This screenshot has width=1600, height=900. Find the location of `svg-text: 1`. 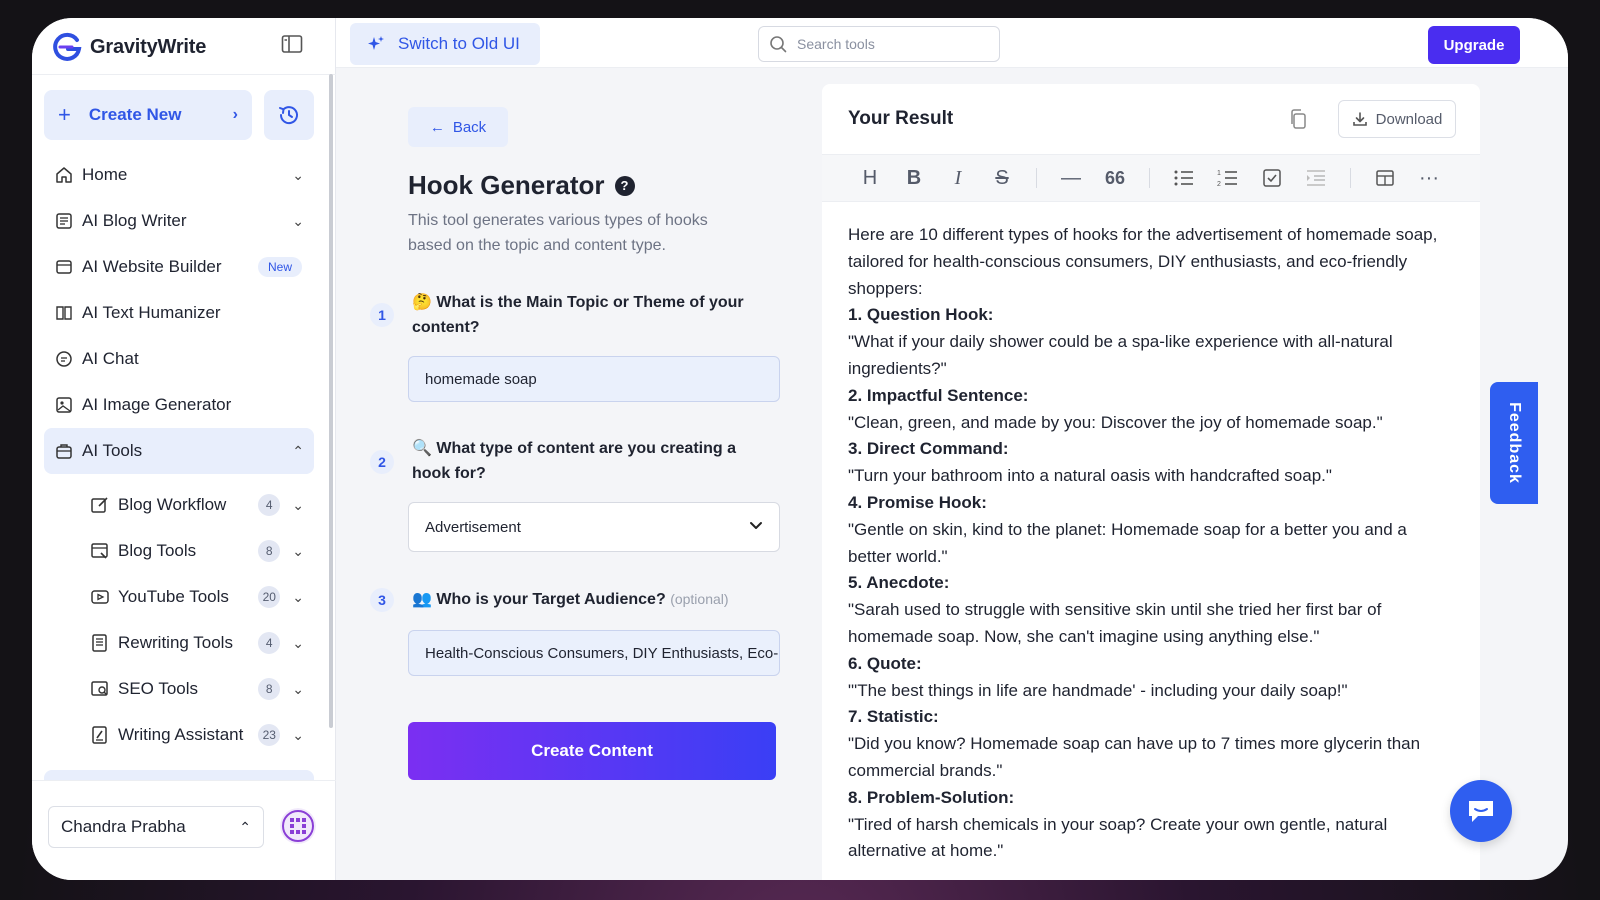

svg-text: 1 is located at coordinates (1219, 173).